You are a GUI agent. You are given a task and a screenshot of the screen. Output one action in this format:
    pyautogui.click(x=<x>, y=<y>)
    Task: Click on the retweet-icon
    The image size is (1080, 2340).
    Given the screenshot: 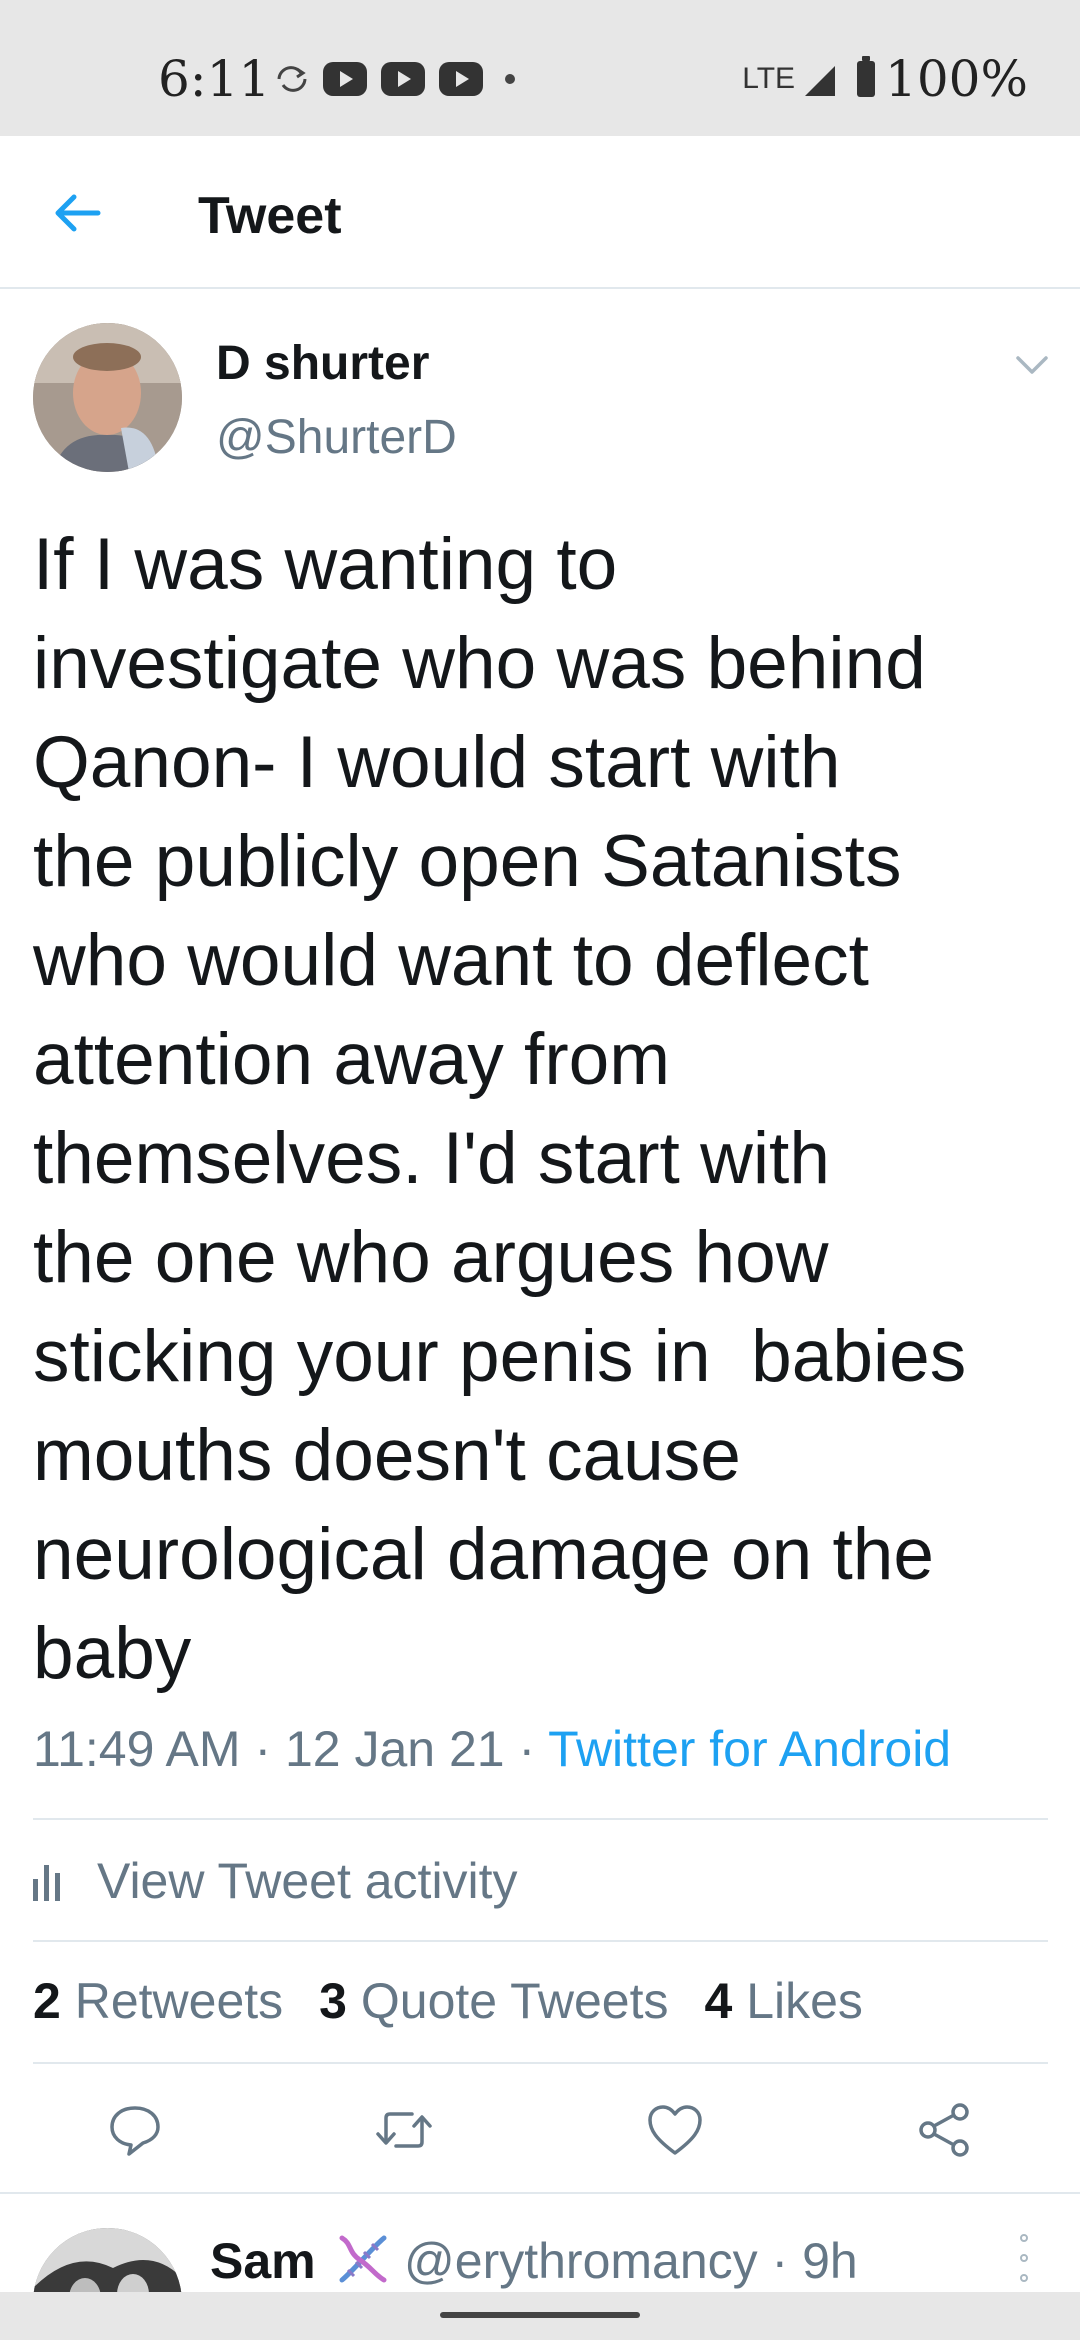 What is the action you would take?
    pyautogui.click(x=404, y=2130)
    